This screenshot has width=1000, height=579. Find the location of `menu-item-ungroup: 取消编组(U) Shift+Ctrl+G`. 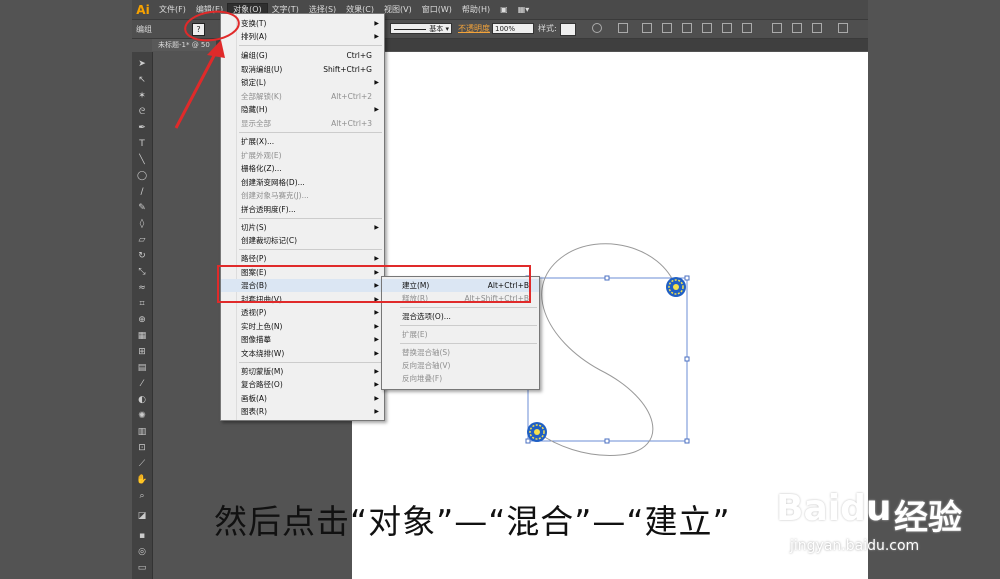

menu-item-ungroup: 取消编组(U) Shift+Ctrl+G is located at coordinates (302, 69).